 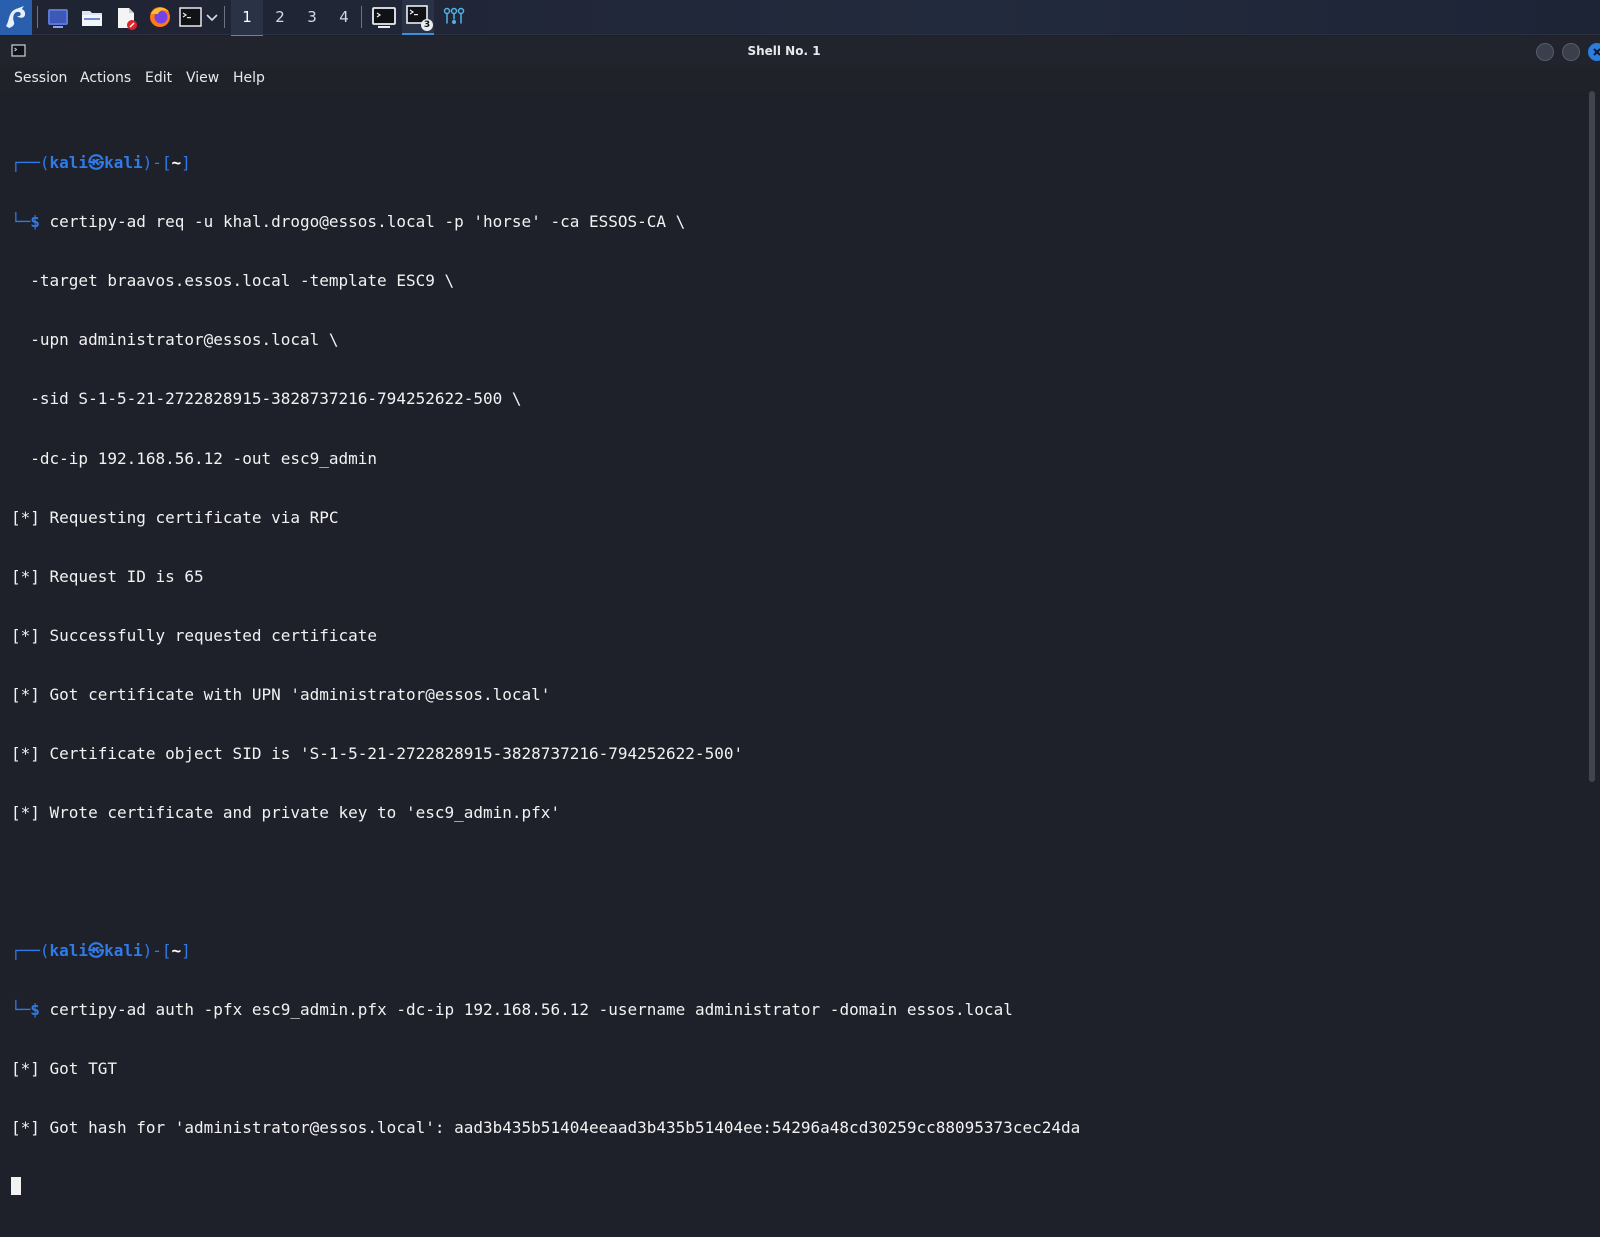 I want to click on terminal-cursor, so click(x=16, y=1186).